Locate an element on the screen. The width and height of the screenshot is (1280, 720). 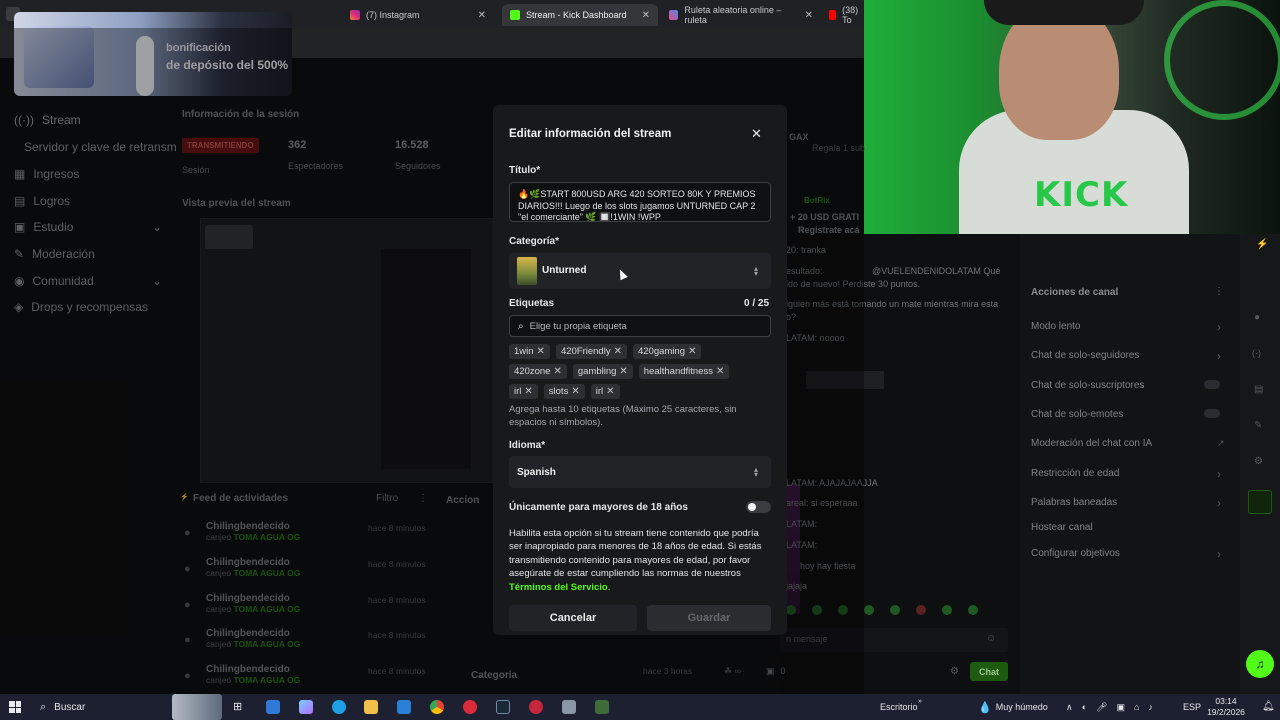
tag-label: 1win is located at coordinates (524, 351).